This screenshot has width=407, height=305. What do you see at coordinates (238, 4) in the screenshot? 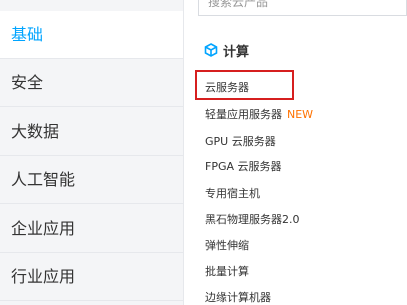
I see `search-placeholder: 搜索云产品` at bounding box center [238, 4].